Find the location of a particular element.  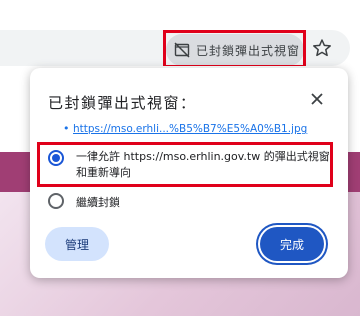

keep-blocking-radio is located at coordinates (56, 201).